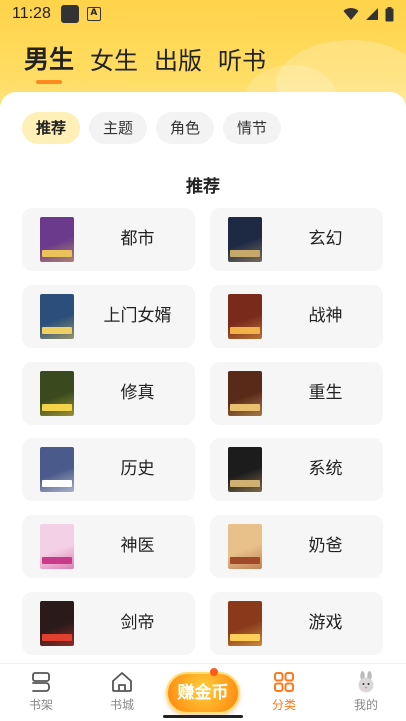 The height and width of the screenshot is (721, 406). What do you see at coordinates (41, 682) in the screenshot?
I see `bookshelf-icon` at bounding box center [41, 682].